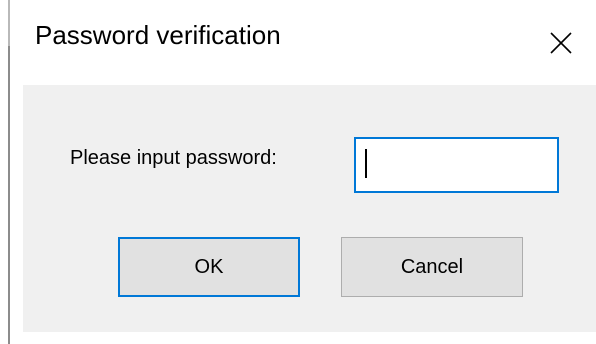 The image size is (596, 344). What do you see at coordinates (158, 35) in the screenshot?
I see `dialog-title: Password verification` at bounding box center [158, 35].